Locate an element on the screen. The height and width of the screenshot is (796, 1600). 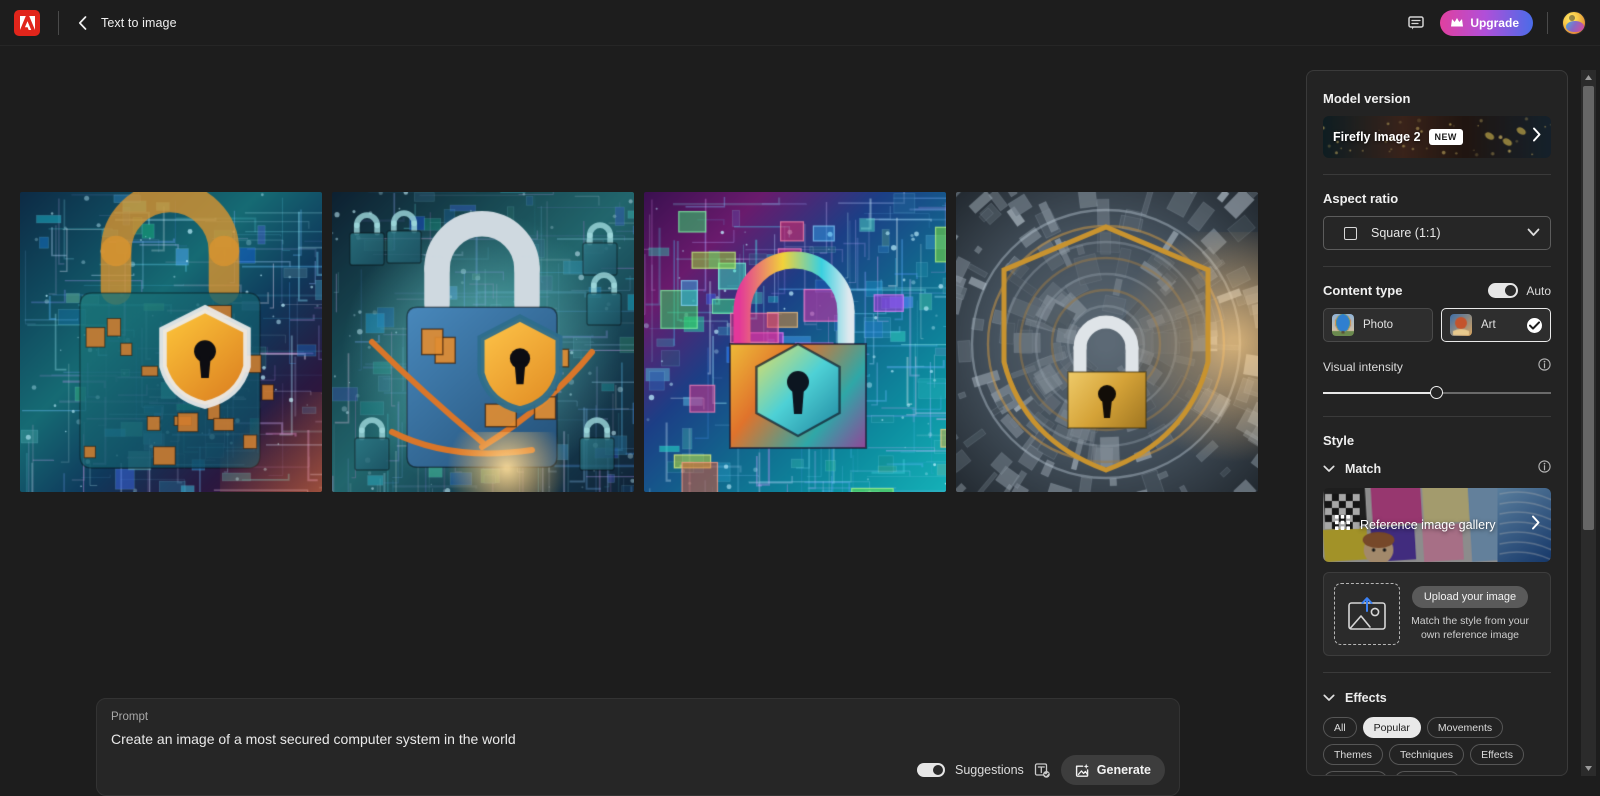
feedback-glyph is located at coordinates (1416, 22).